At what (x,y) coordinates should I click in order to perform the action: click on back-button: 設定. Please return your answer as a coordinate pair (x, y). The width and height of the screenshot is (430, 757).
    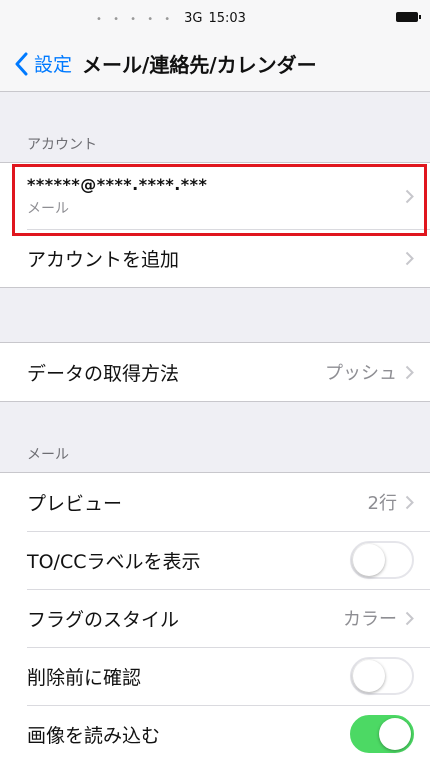
    Looking at the image, I should click on (36, 63).